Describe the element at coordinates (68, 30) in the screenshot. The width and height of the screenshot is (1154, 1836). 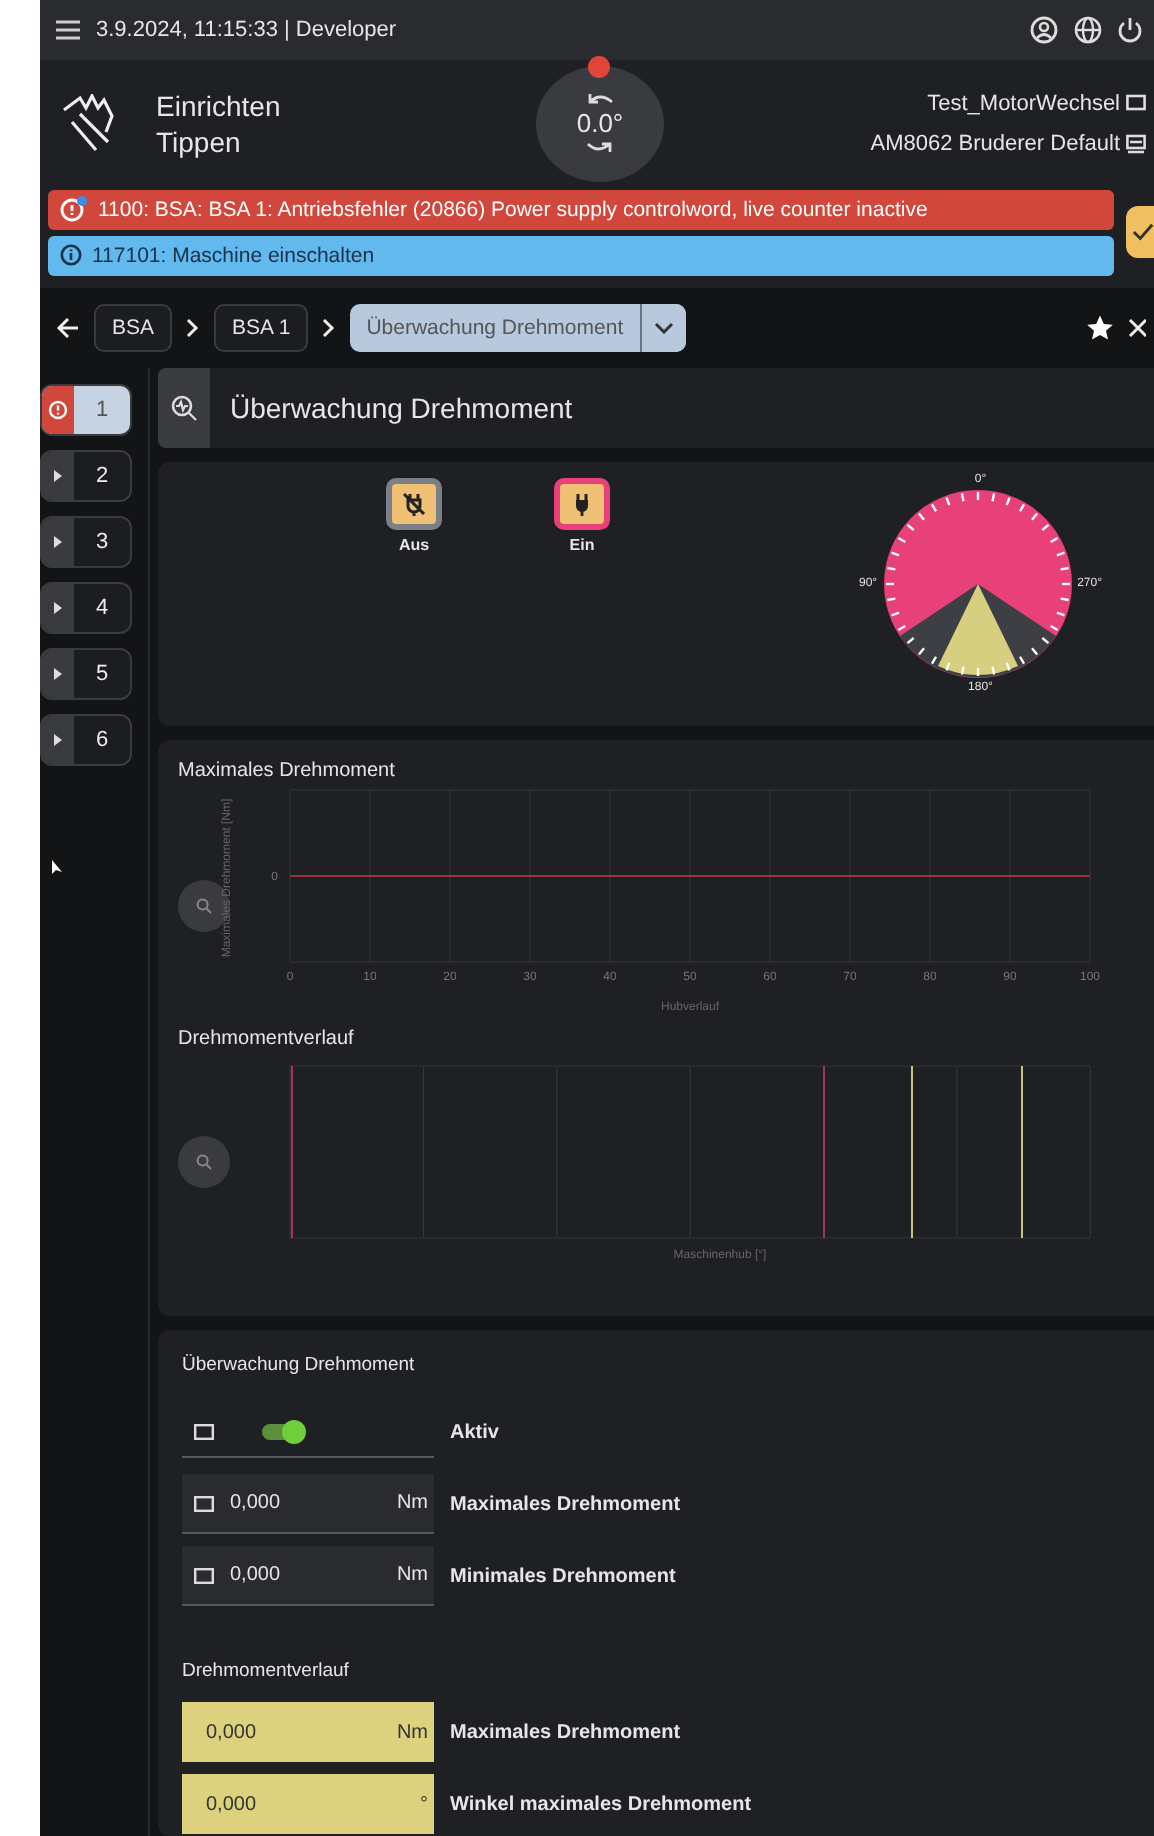
I see `menu-icon` at that location.